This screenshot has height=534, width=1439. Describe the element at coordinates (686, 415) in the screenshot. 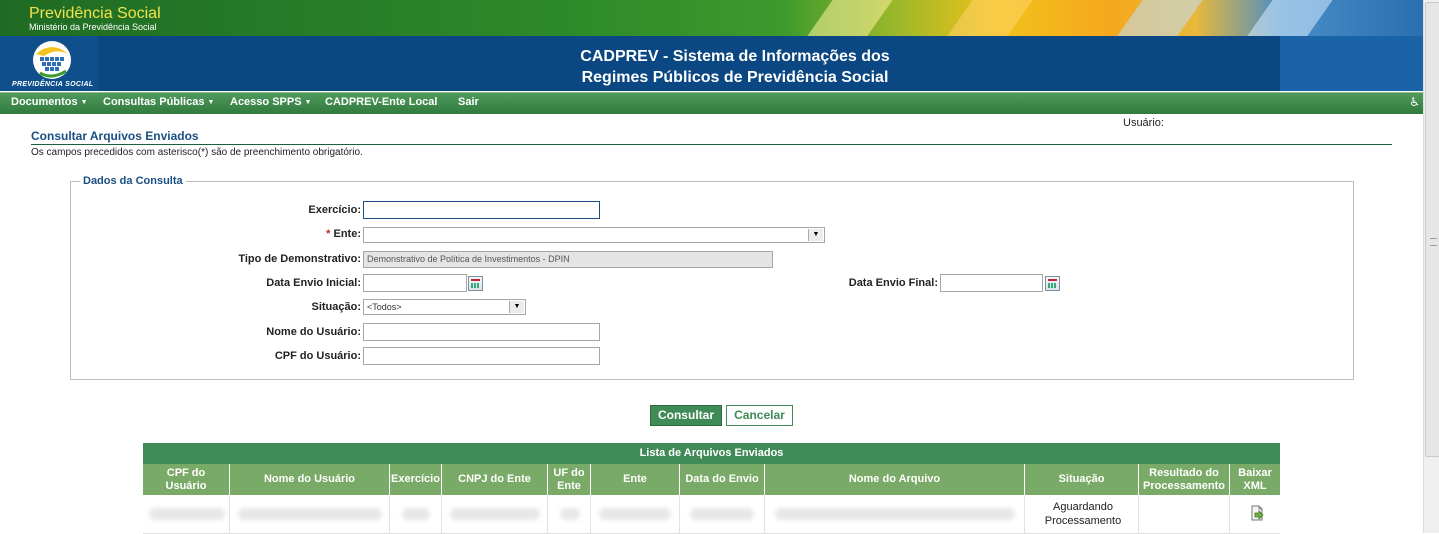

I see `consultar-button: Consultar` at that location.